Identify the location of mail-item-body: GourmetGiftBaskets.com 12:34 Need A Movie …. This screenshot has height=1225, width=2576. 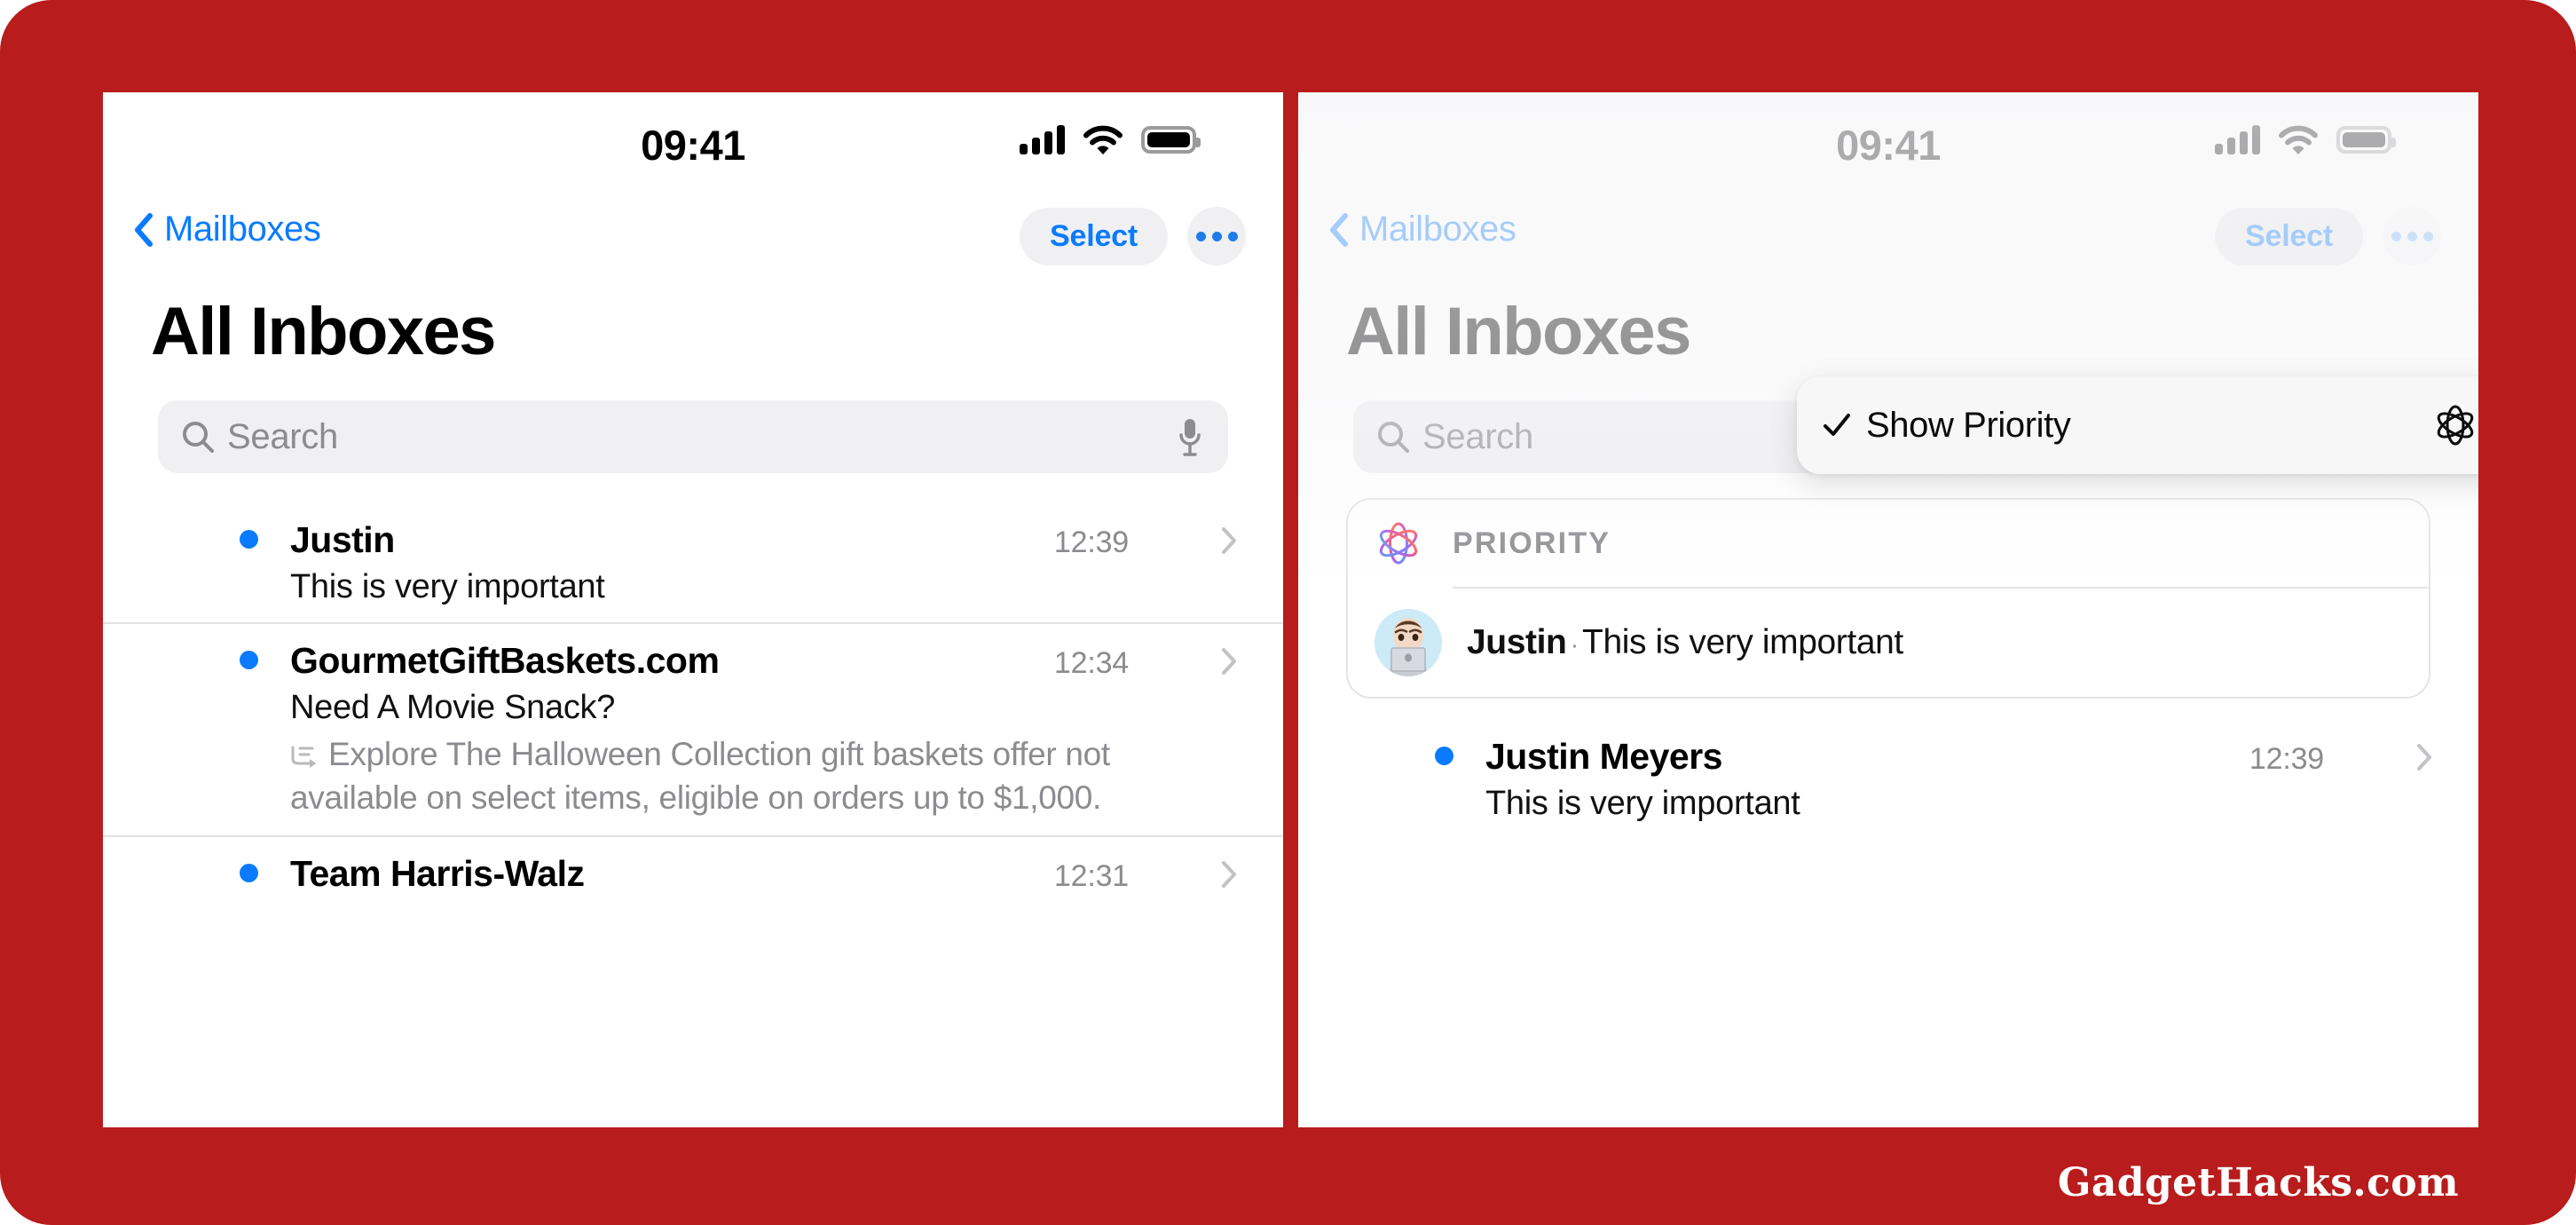
(693, 729).